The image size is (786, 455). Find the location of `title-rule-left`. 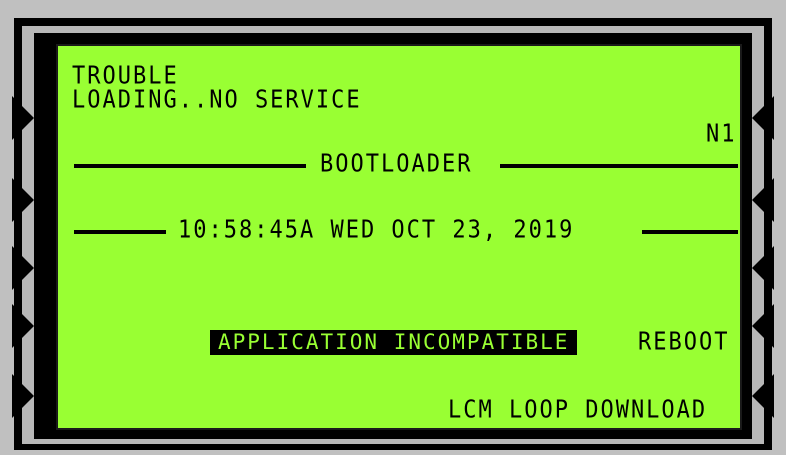

title-rule-left is located at coordinates (190, 166).